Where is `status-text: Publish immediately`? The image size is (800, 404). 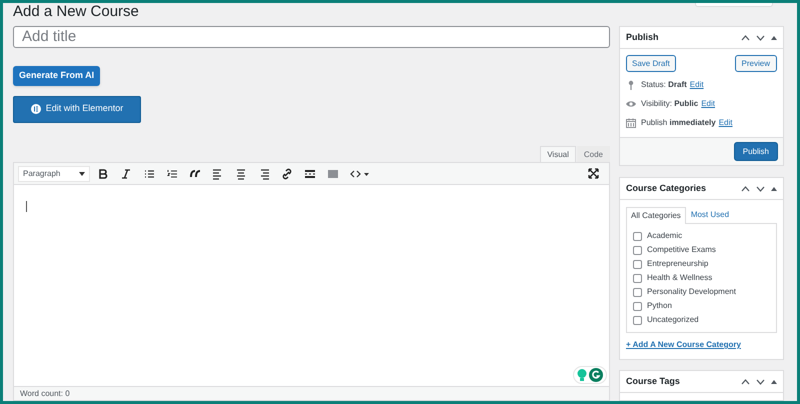 status-text: Publish immediately is located at coordinates (678, 123).